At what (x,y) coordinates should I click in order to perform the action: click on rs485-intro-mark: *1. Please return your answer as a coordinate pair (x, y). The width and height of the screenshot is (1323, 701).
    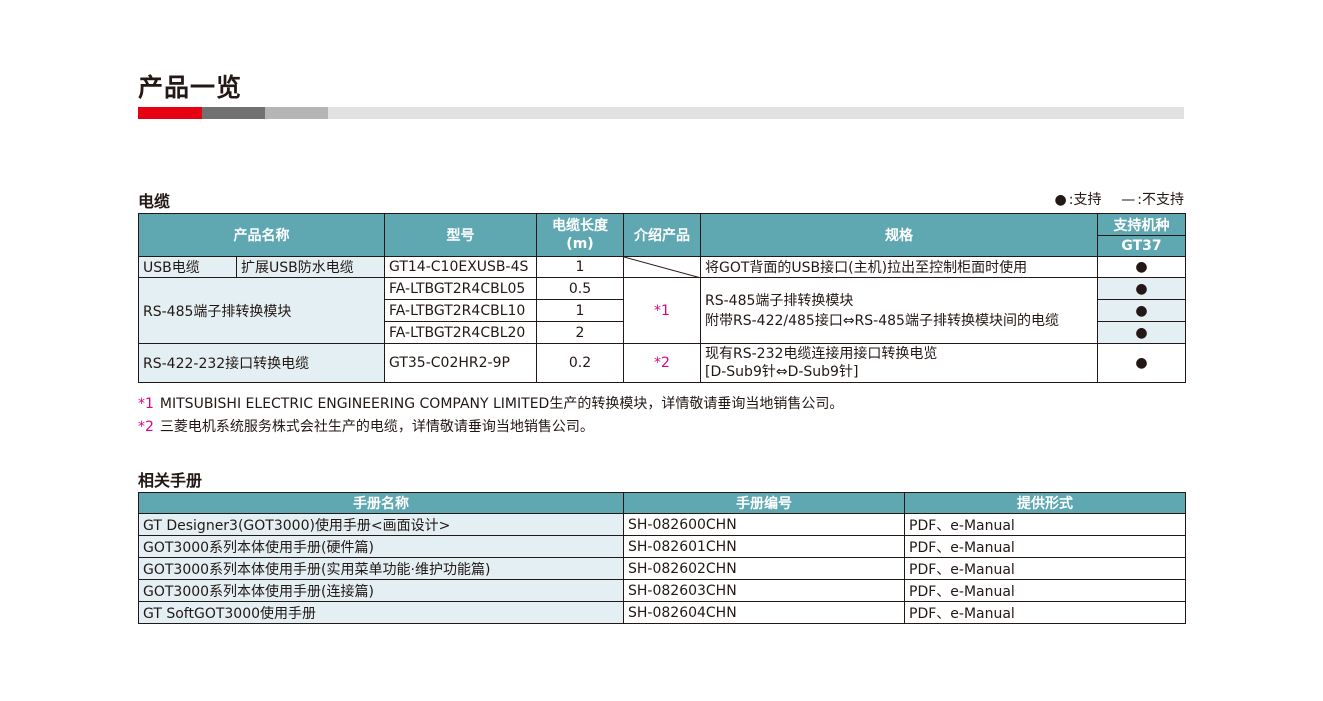
    Looking at the image, I should click on (662, 310).